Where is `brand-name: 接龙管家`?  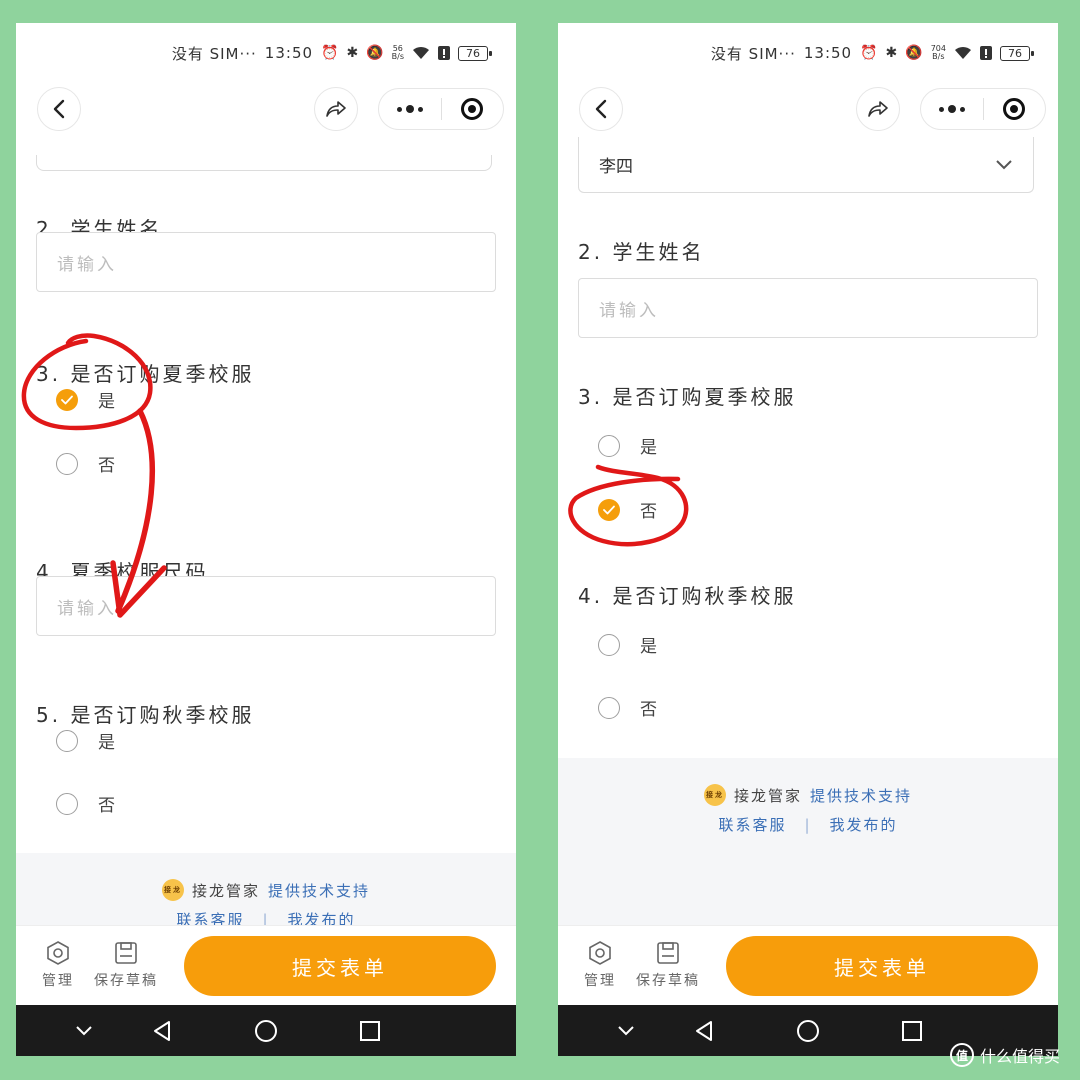 brand-name: 接龙管家 is located at coordinates (767, 795).